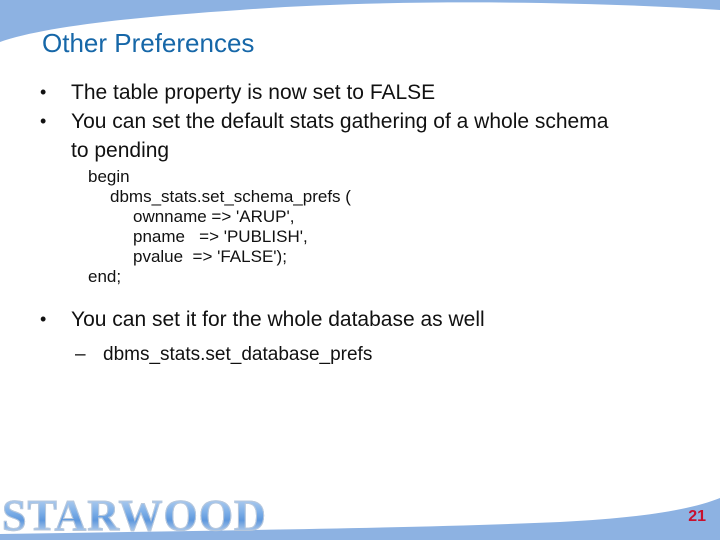  Describe the element at coordinates (697, 516) in the screenshot. I see `page-number: 21` at that location.